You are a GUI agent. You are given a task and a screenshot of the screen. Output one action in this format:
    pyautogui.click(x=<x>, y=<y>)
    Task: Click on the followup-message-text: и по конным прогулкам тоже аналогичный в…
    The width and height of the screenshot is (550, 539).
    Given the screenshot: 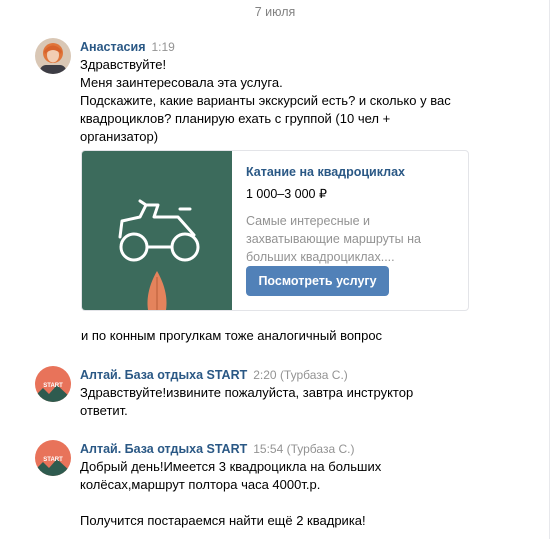 What is the action you would take?
    pyautogui.click(x=232, y=335)
    